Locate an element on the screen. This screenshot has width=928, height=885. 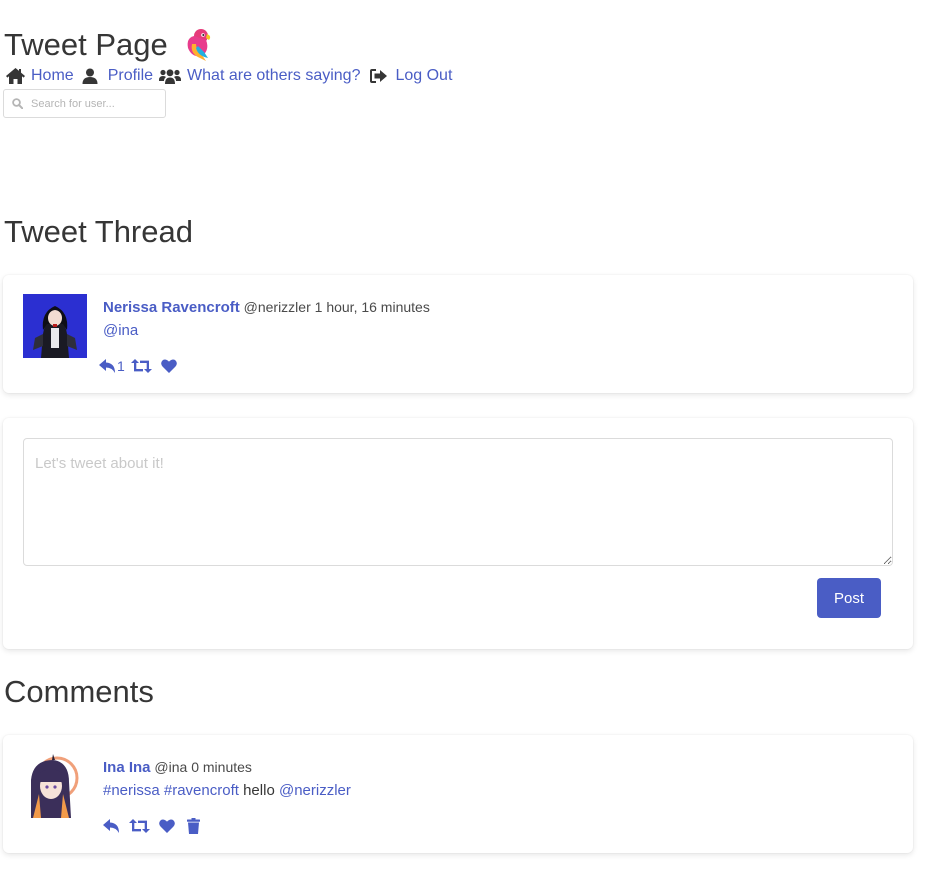
comment-meta: Ina Ina @ina 0 minutes is located at coordinates (227, 767).